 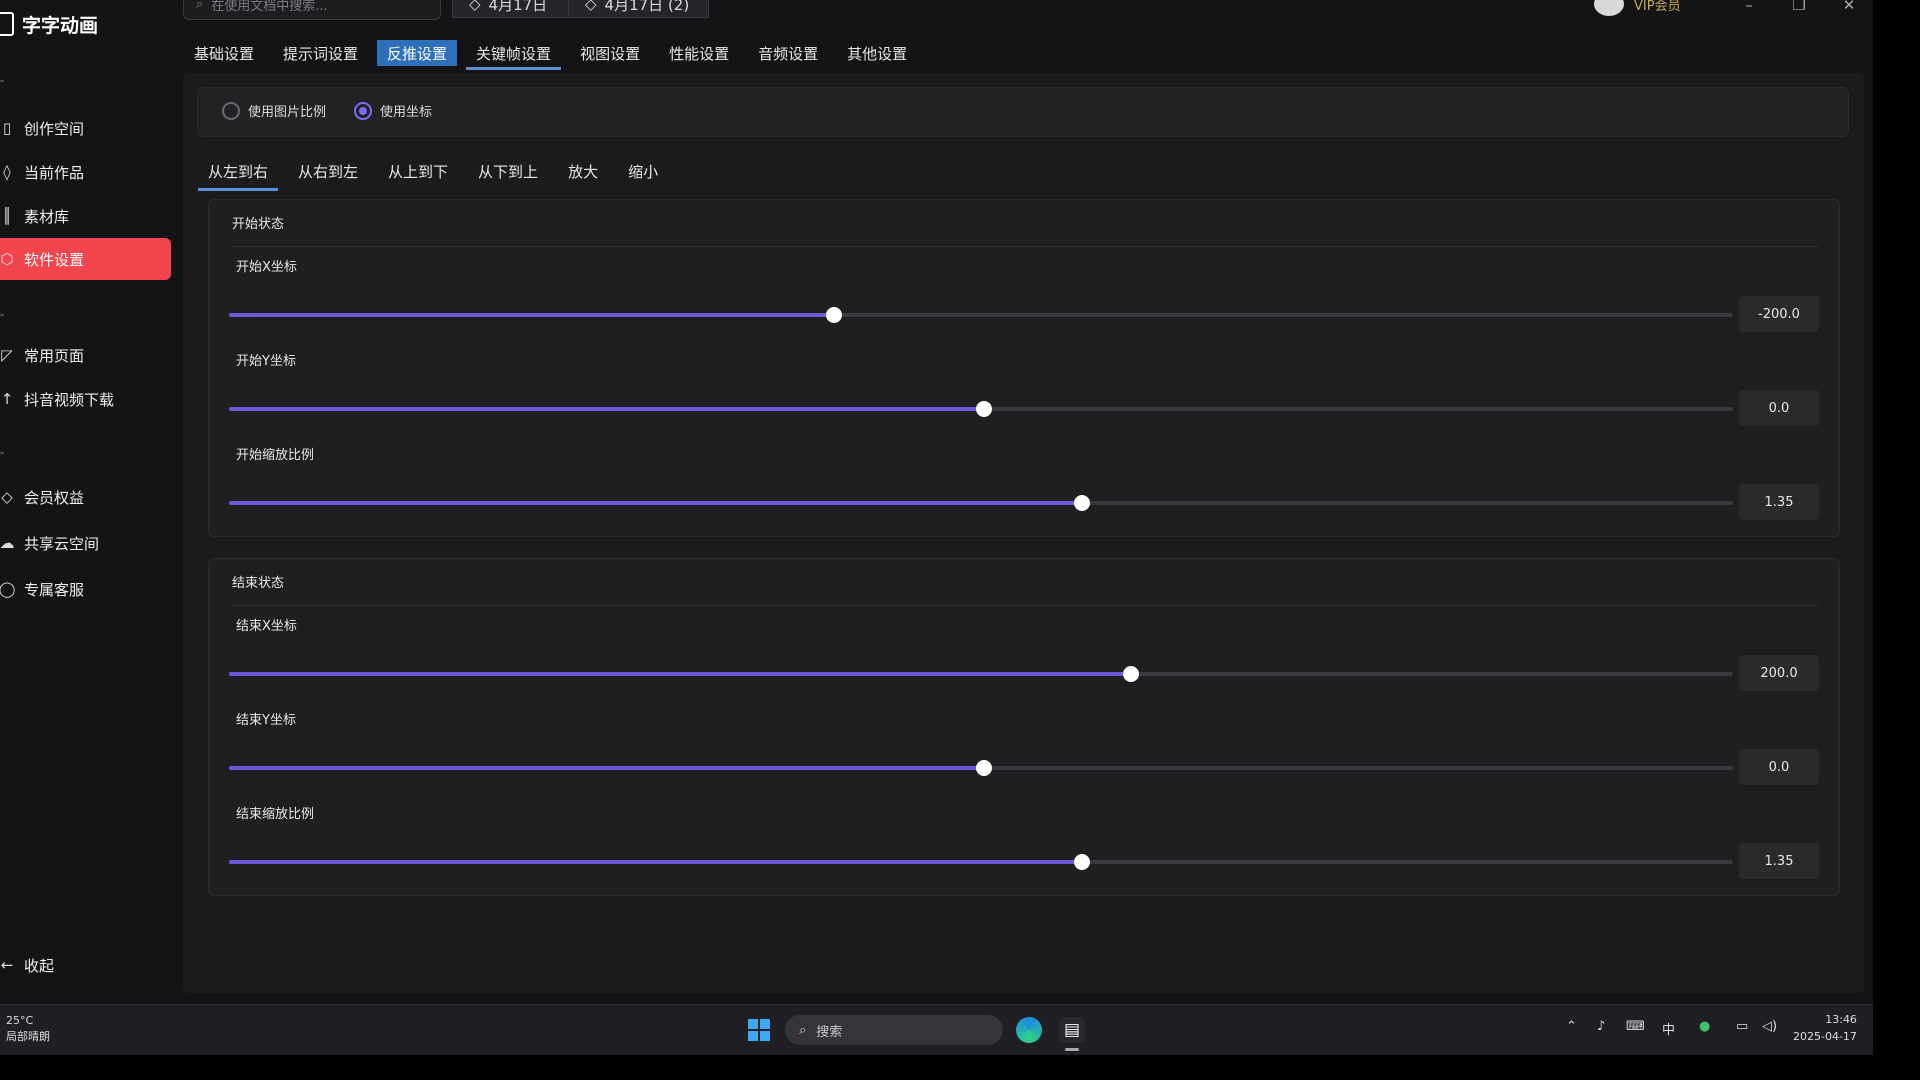 I want to click on start-x-value: -200.0, so click(x=1779, y=314).